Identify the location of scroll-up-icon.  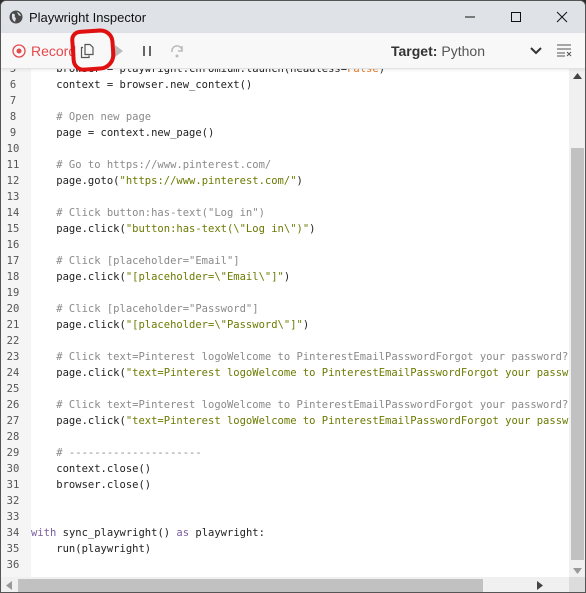
(577, 76).